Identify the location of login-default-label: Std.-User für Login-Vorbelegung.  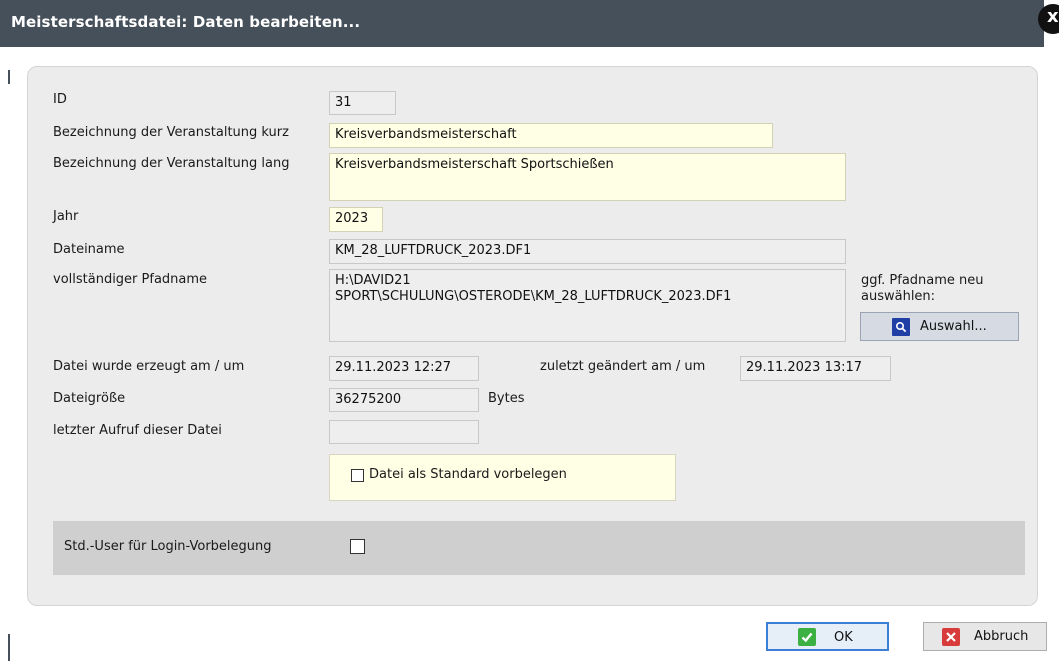
(168, 546).